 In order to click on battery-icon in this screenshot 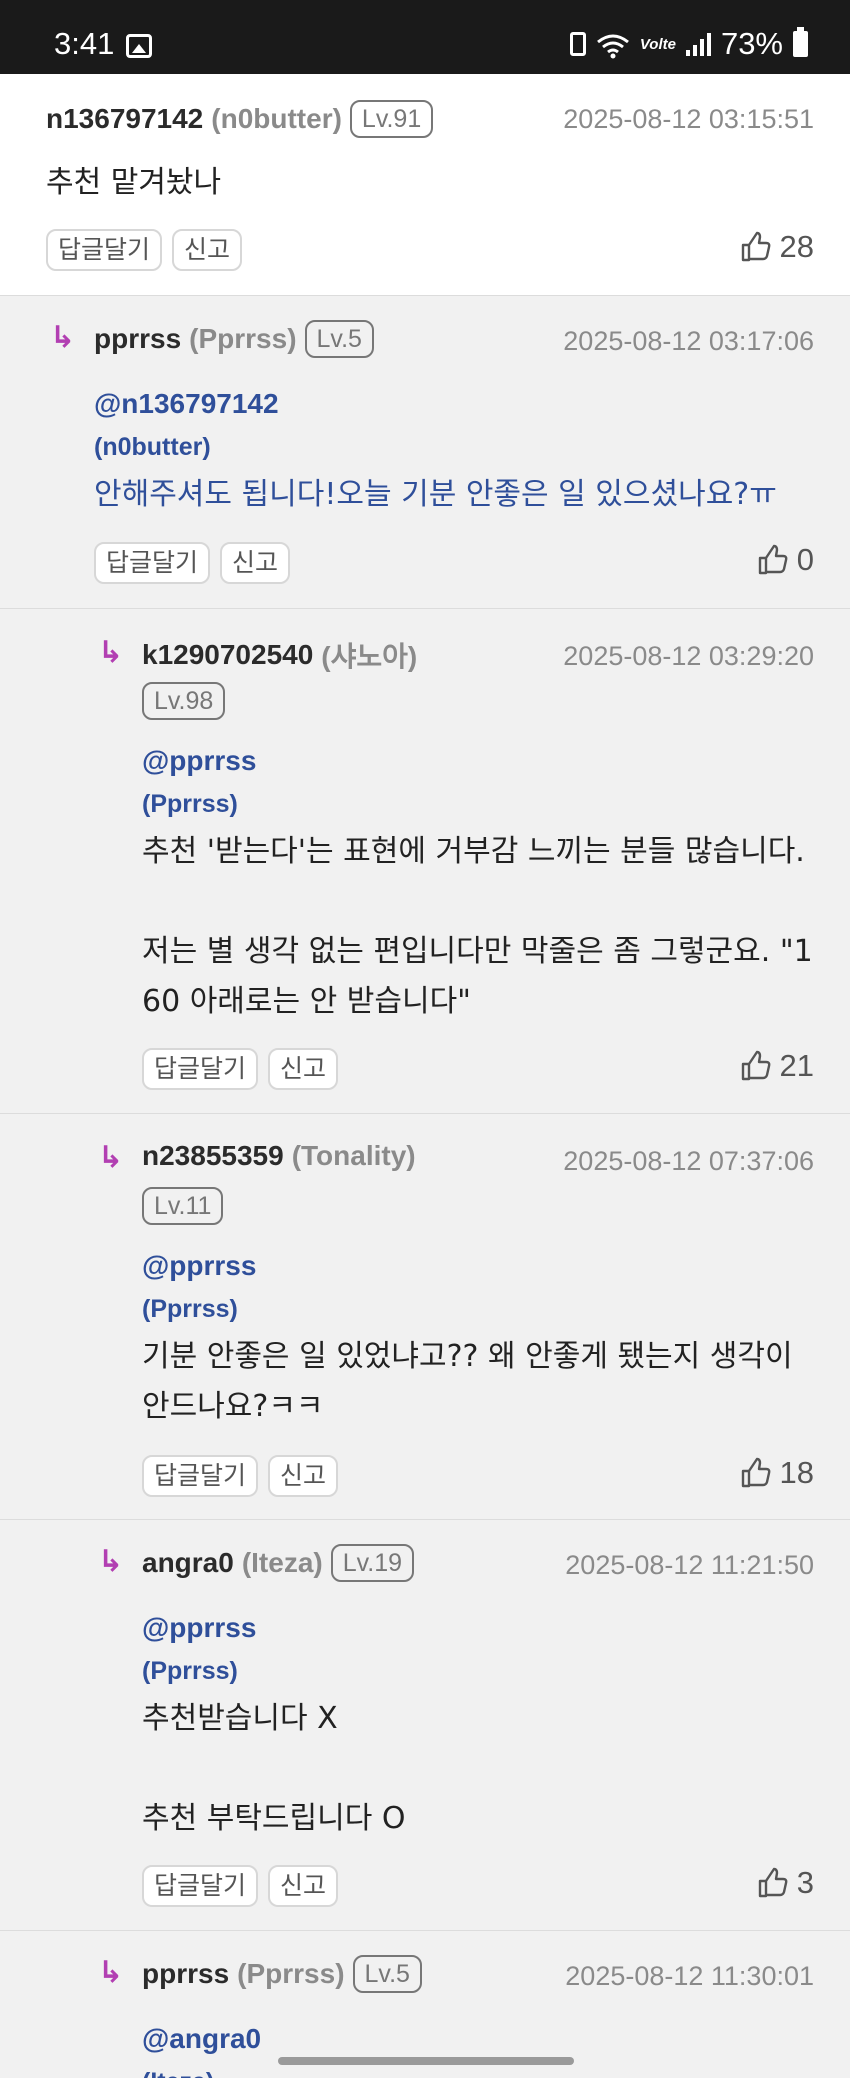, I will do `click(800, 42)`.